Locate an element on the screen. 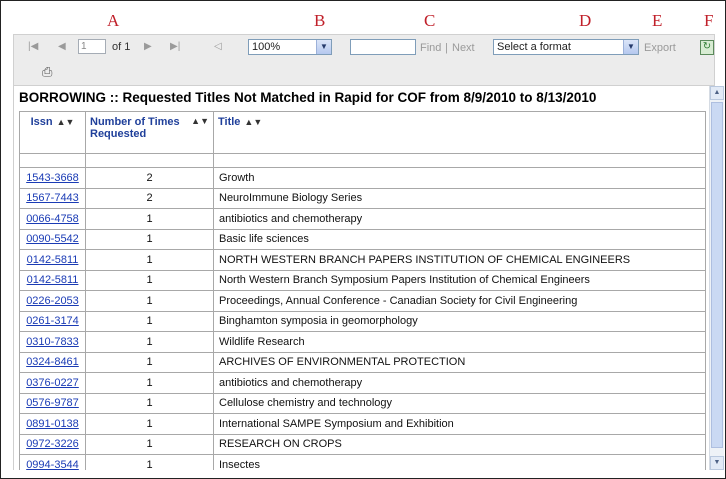 Image resolution: width=726 pixels, height=479 pixels. last-page-icon: ▶| is located at coordinates (175, 46).